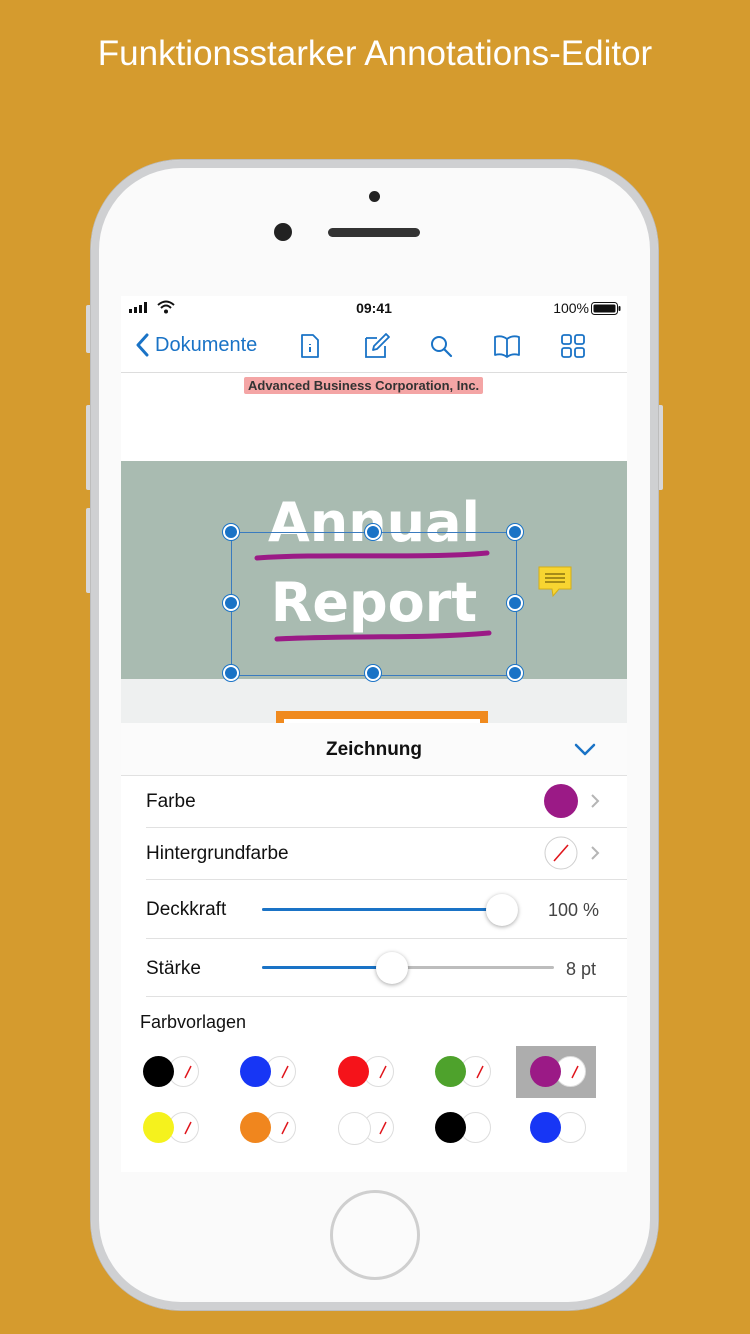 The image size is (750, 1334). I want to click on resize-handle-bottom-left, so click(231, 673).